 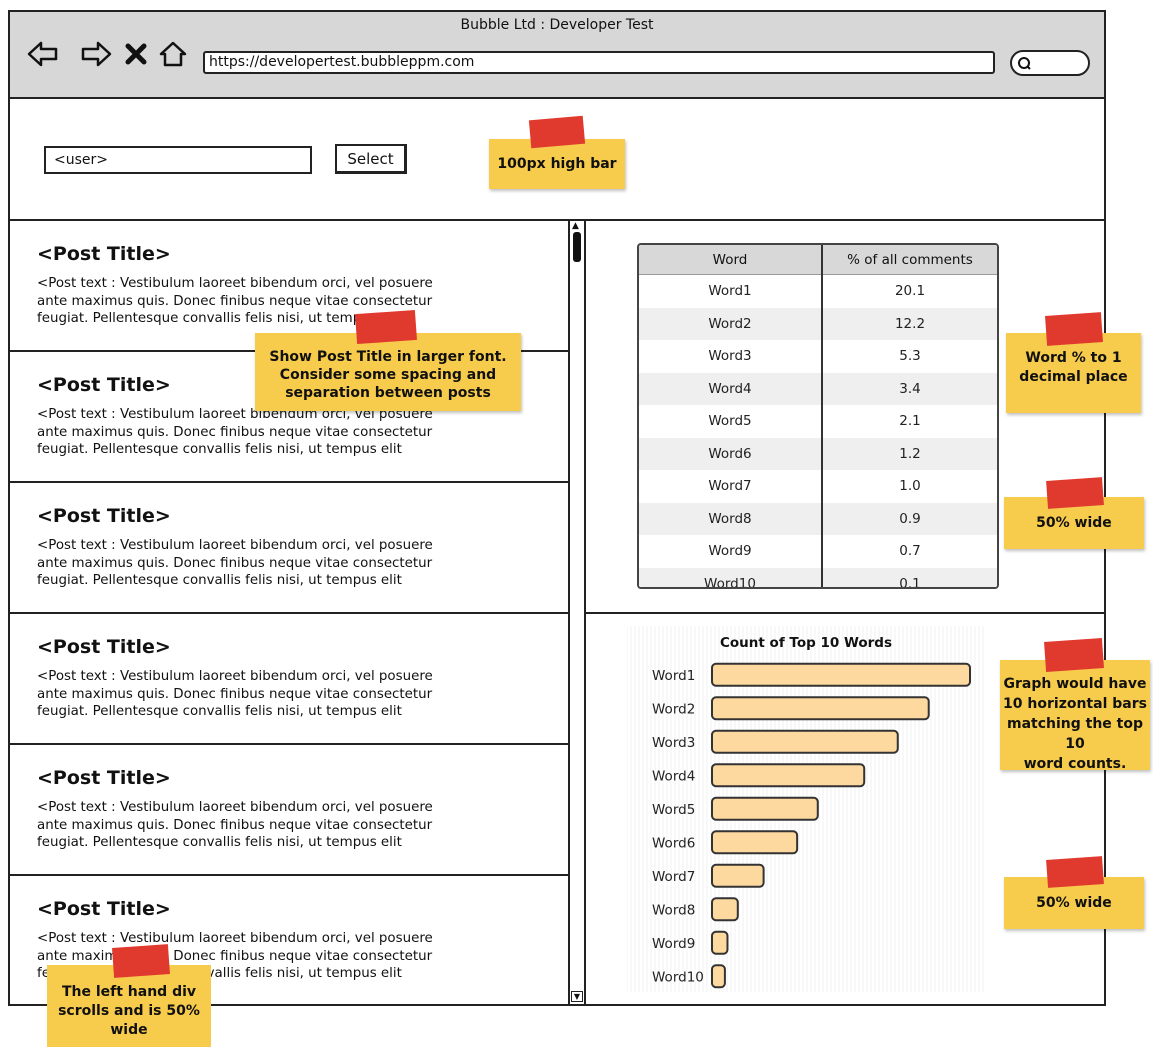 What do you see at coordinates (371, 159) in the screenshot?
I see `select-button: Select` at bounding box center [371, 159].